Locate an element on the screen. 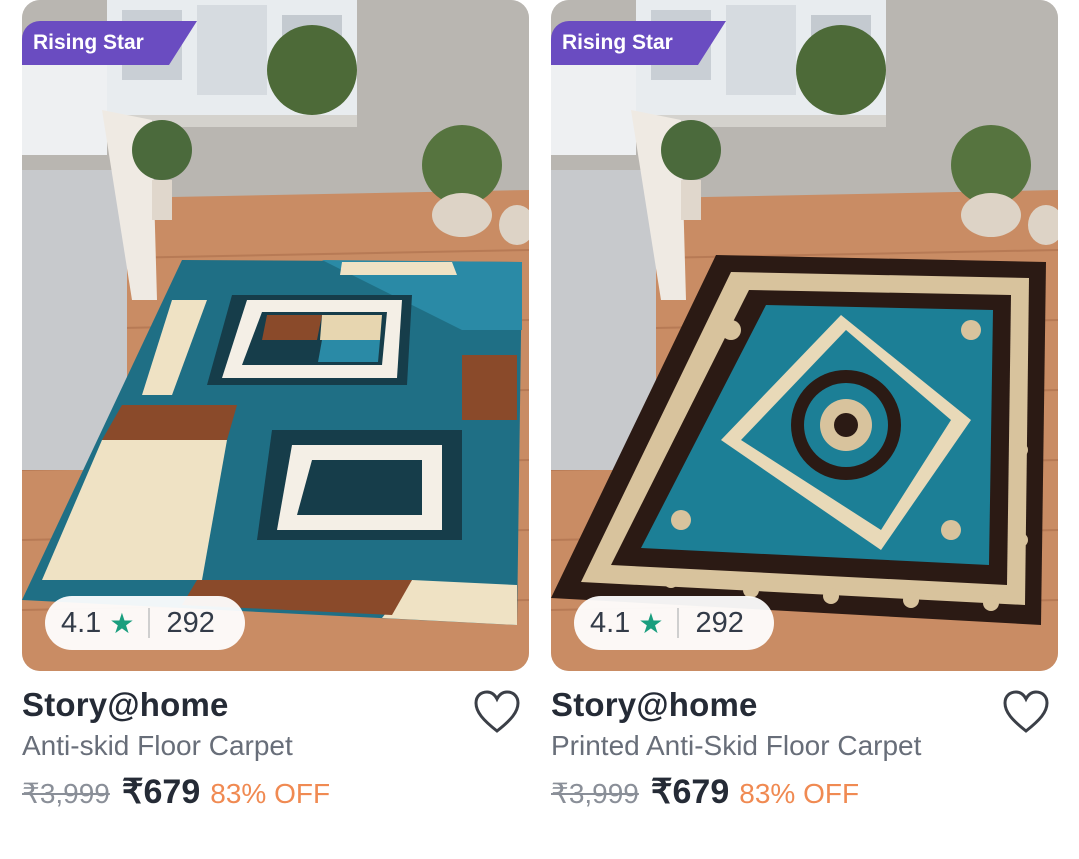  product-title: Printed Anti-Skid Floor Carpet is located at coordinates (736, 746).